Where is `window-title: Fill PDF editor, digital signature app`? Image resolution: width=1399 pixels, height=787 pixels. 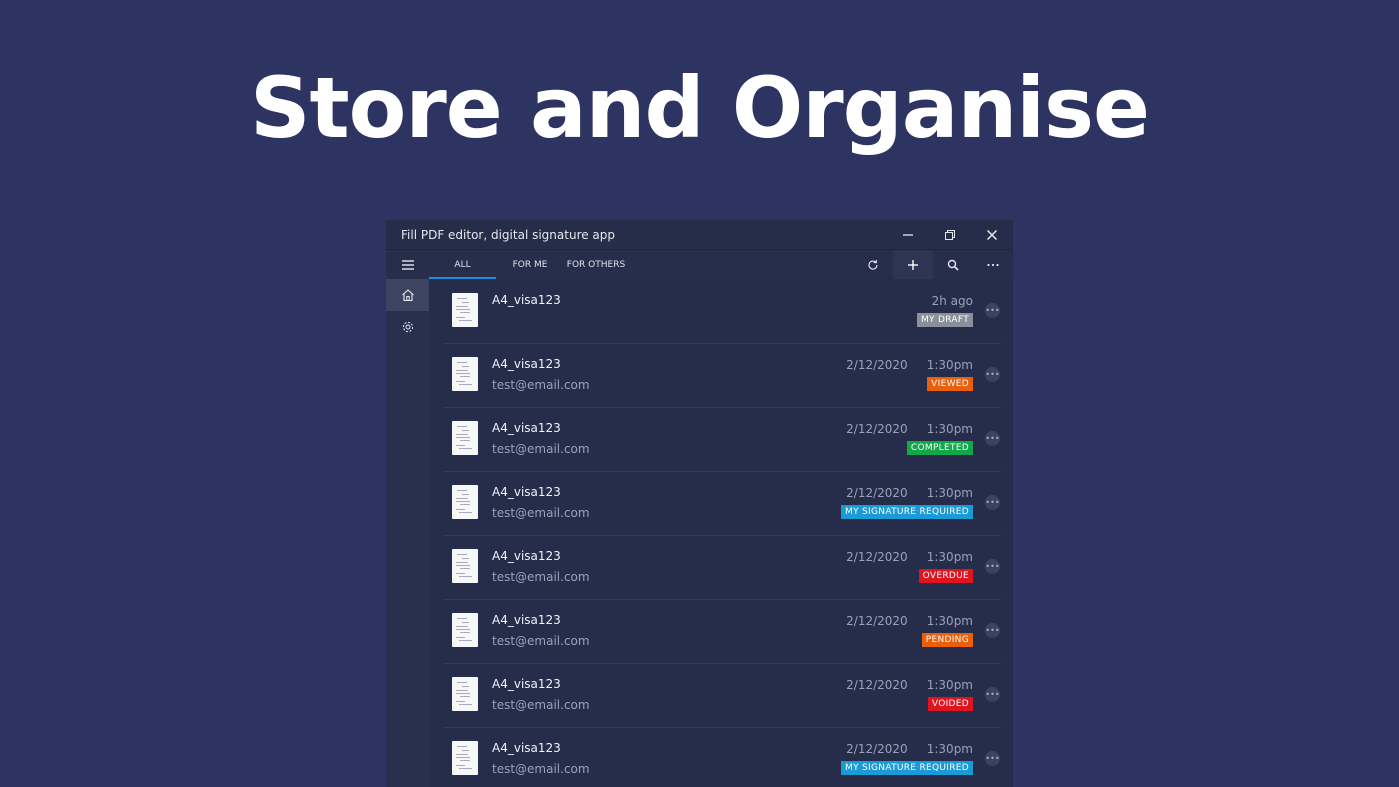
window-title: Fill PDF editor, digital signature app is located at coordinates (508, 234).